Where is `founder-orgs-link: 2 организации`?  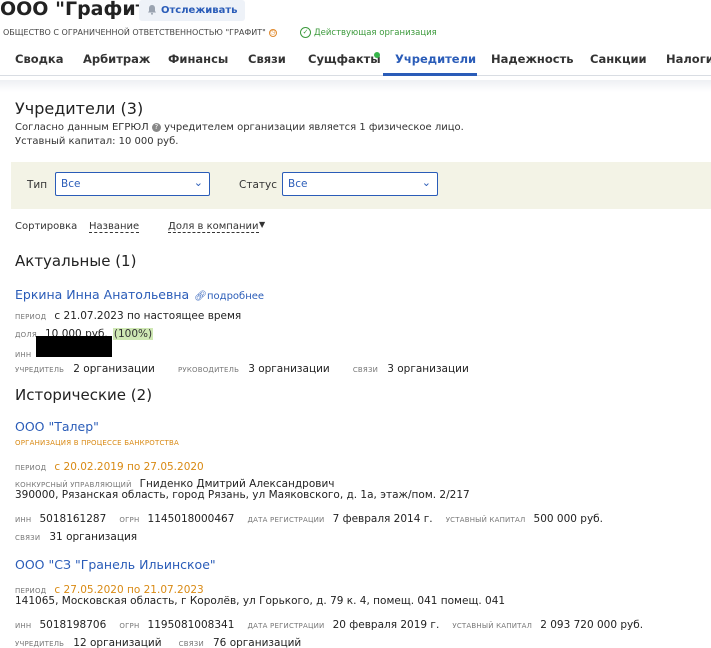
founder-orgs-link: 2 организации is located at coordinates (114, 369).